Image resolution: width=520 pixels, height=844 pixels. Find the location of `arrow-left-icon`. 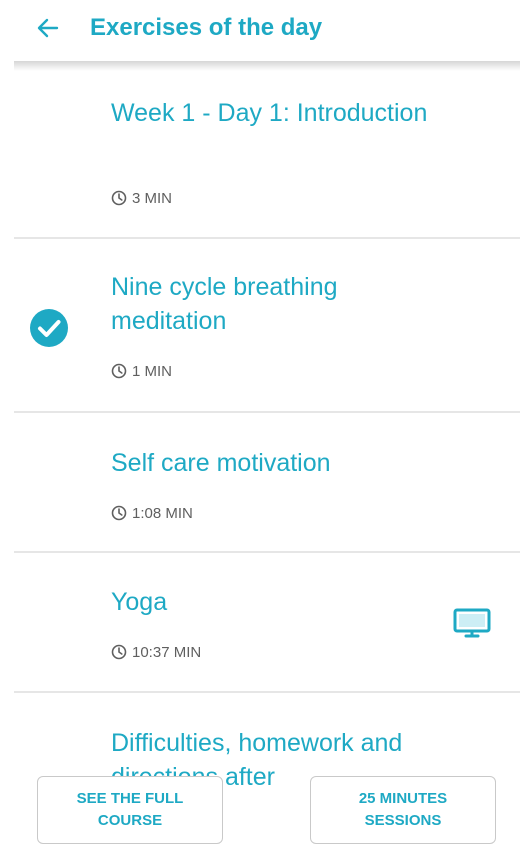

arrow-left-icon is located at coordinates (48, 28).